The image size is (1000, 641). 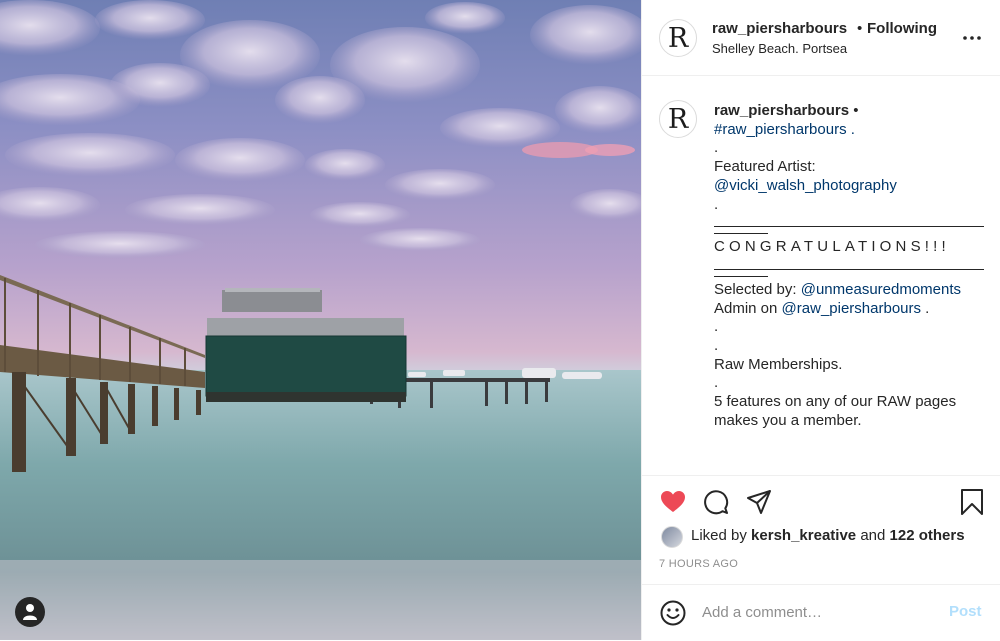 What do you see at coordinates (778, 364) in the screenshot?
I see `caption-line: Raw Memberships.` at bounding box center [778, 364].